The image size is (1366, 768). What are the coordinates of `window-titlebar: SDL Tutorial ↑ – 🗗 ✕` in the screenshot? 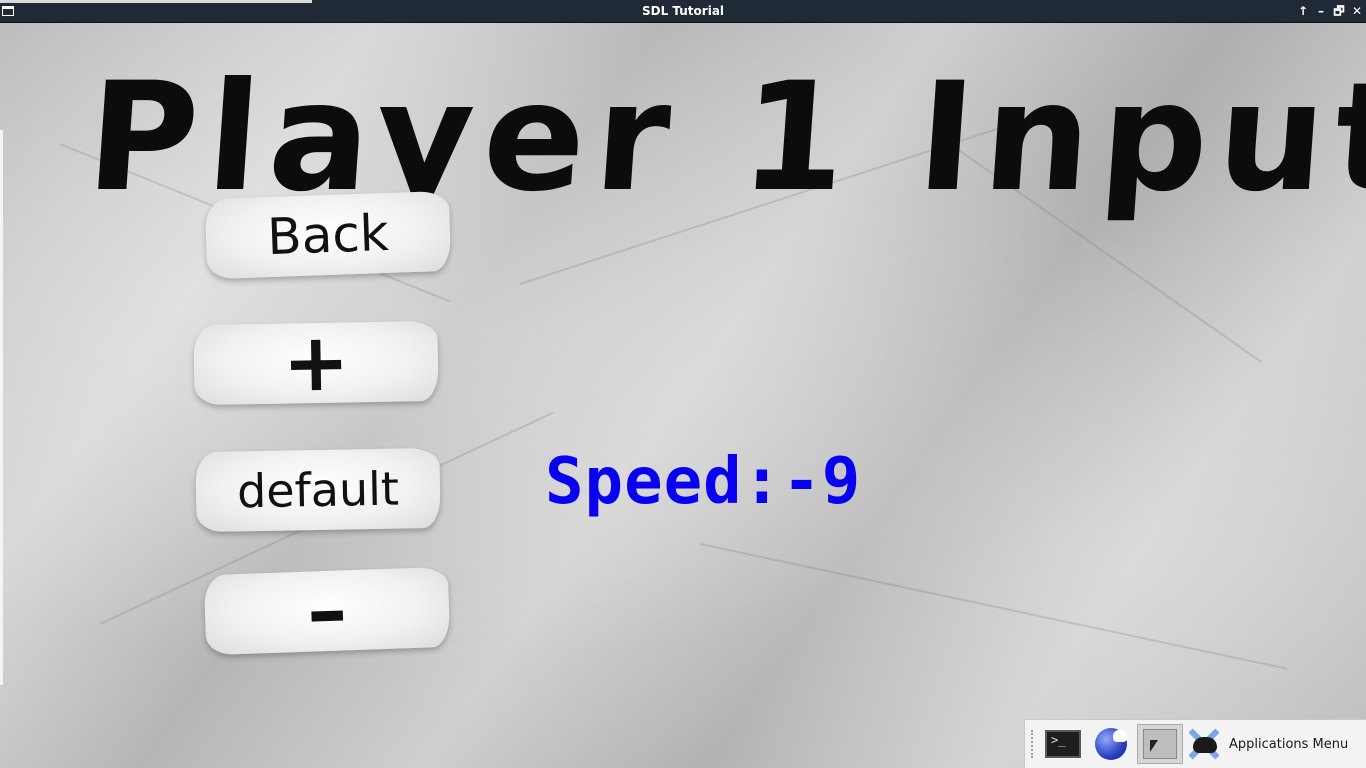 It's located at (683, 11).